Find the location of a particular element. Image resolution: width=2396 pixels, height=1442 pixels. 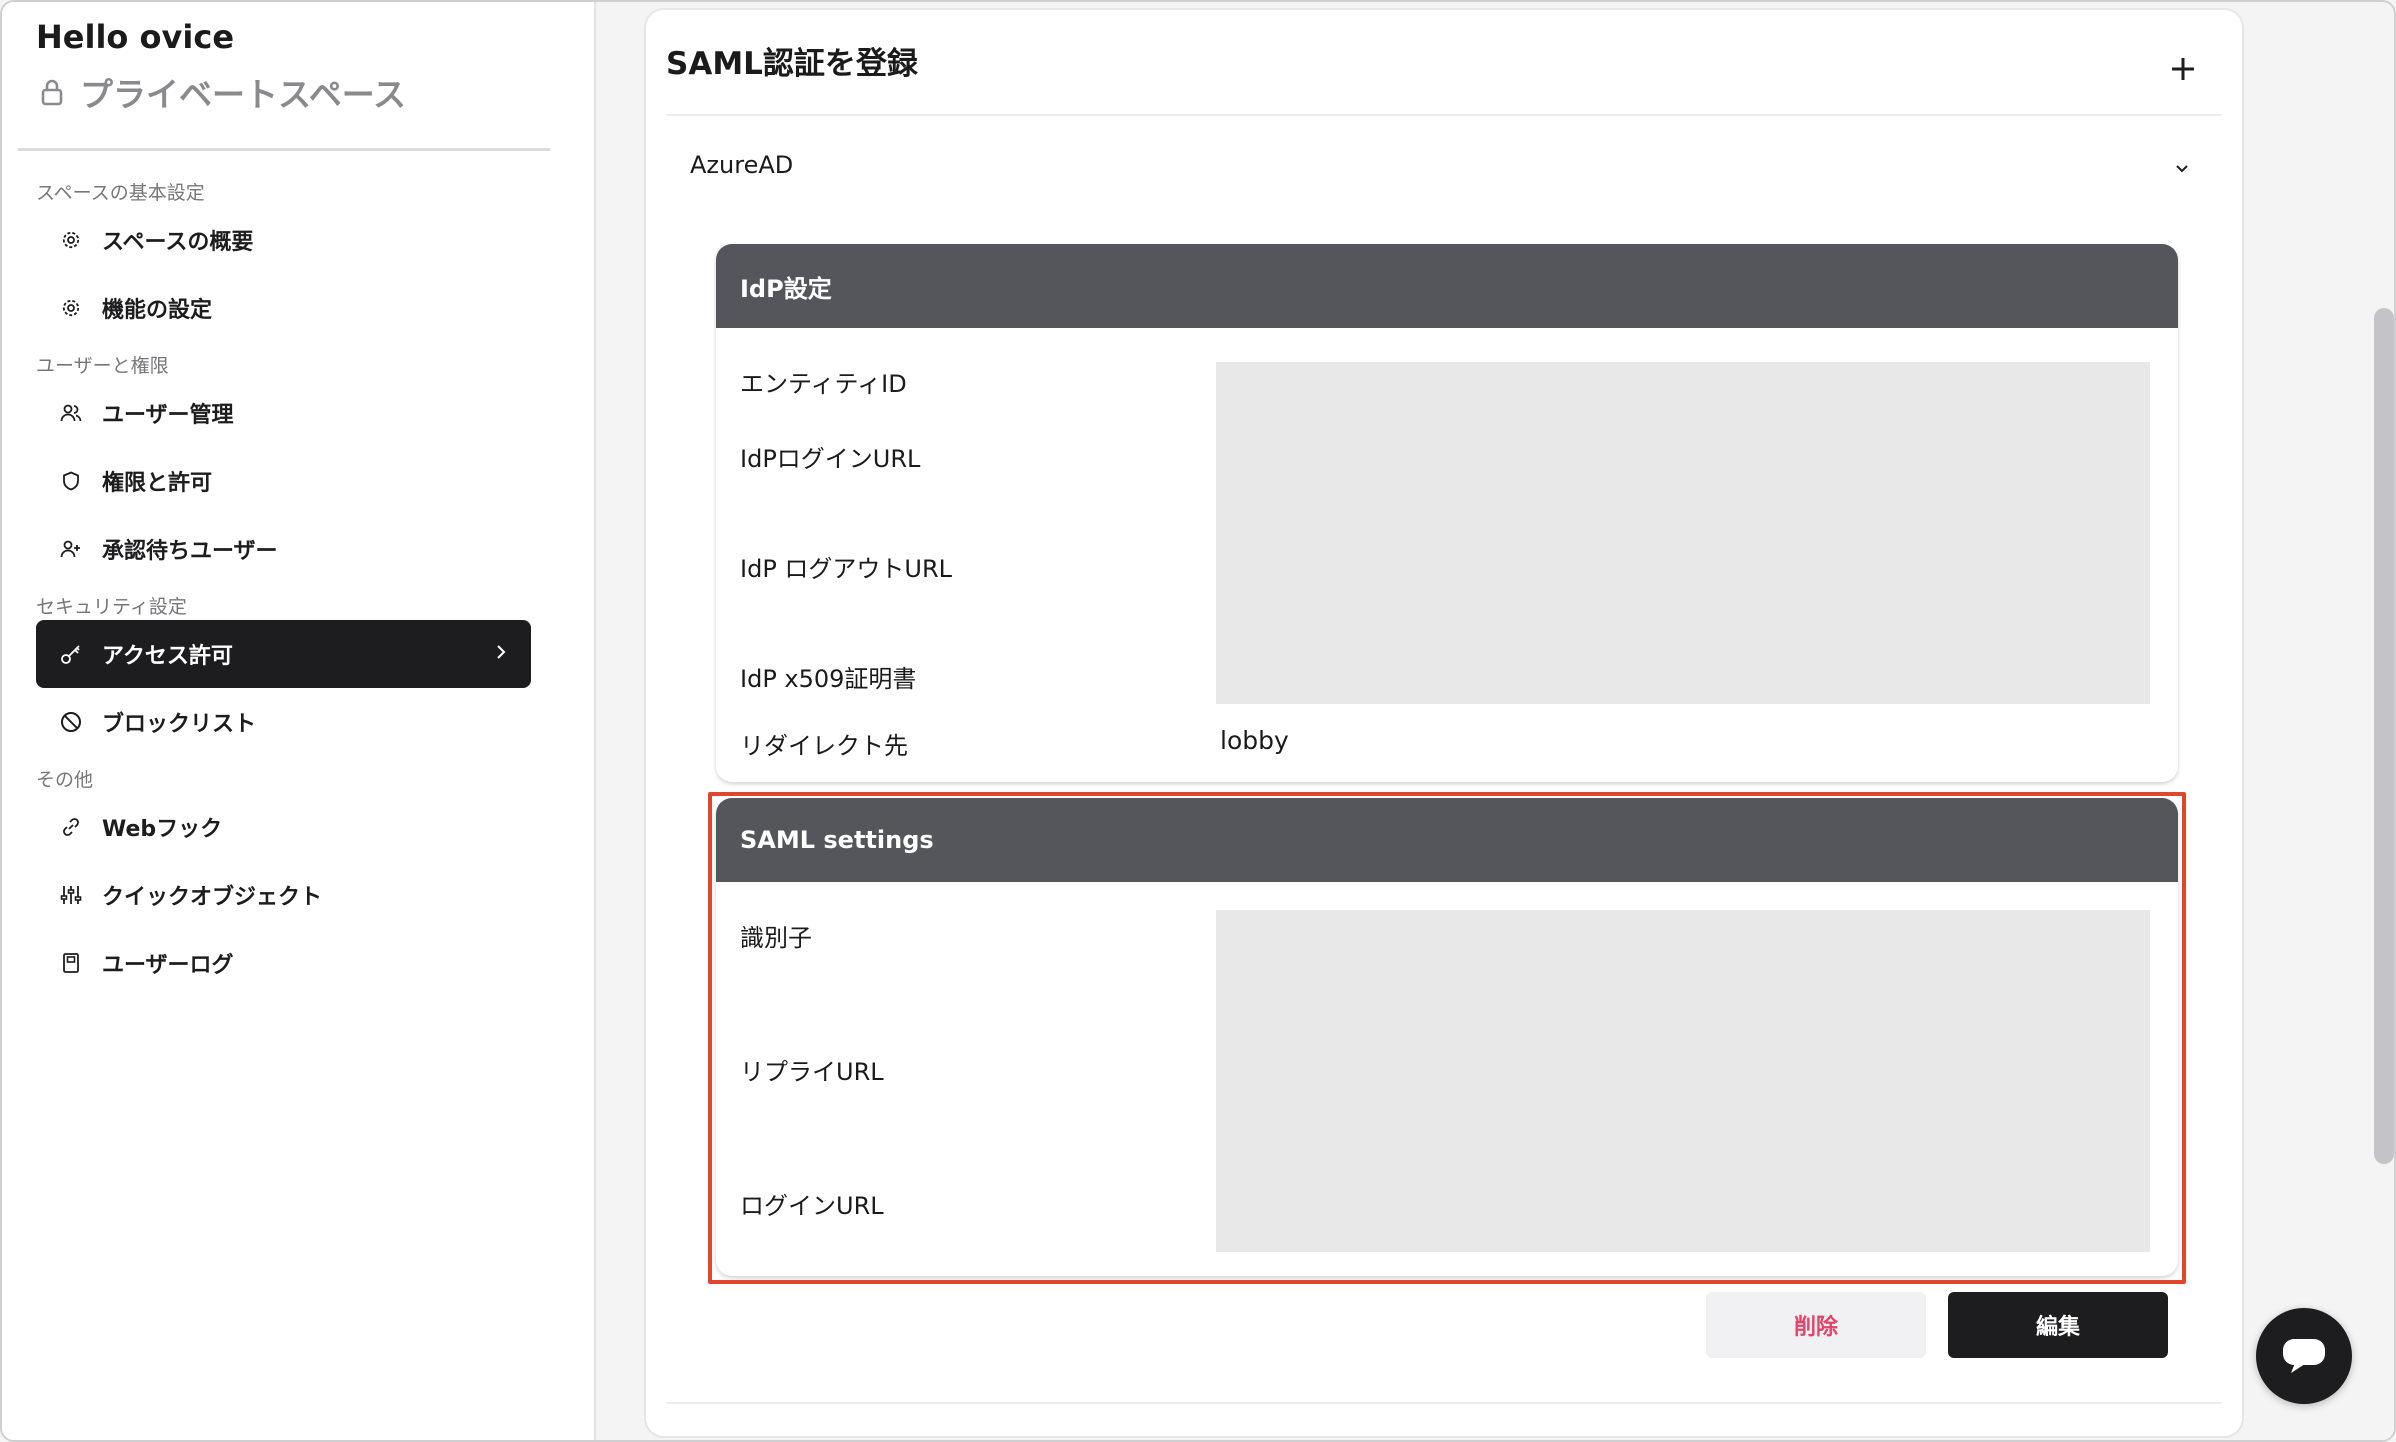

chat-button is located at coordinates (2304, 1356).